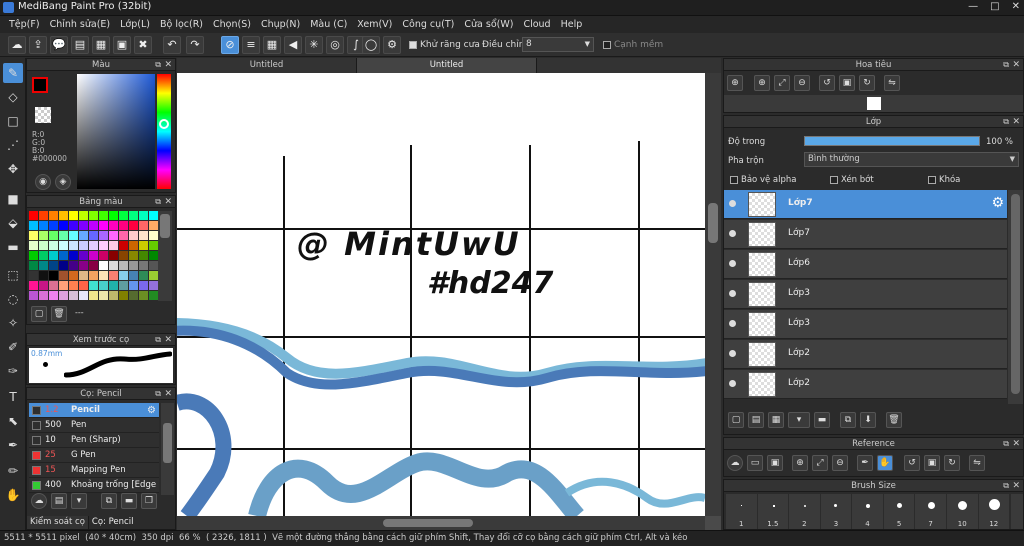 The image size is (1024, 546). Describe the element at coordinates (865, 463) in the screenshot. I see `eyedropper-icon: ✒` at that location.